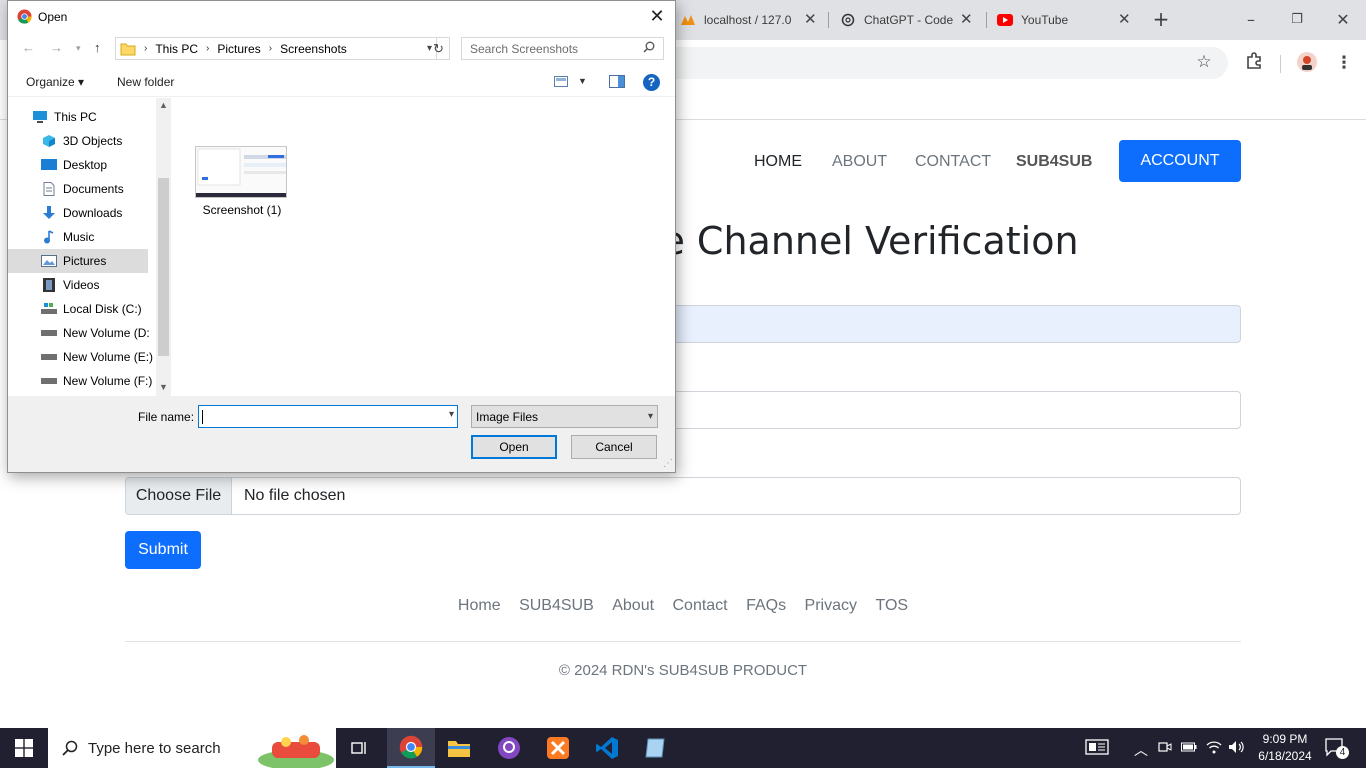 The height and width of the screenshot is (768, 1366). Describe the element at coordinates (80, 357) in the screenshot. I see `tree-item-new-volume-e: New Volume (E:)` at that location.